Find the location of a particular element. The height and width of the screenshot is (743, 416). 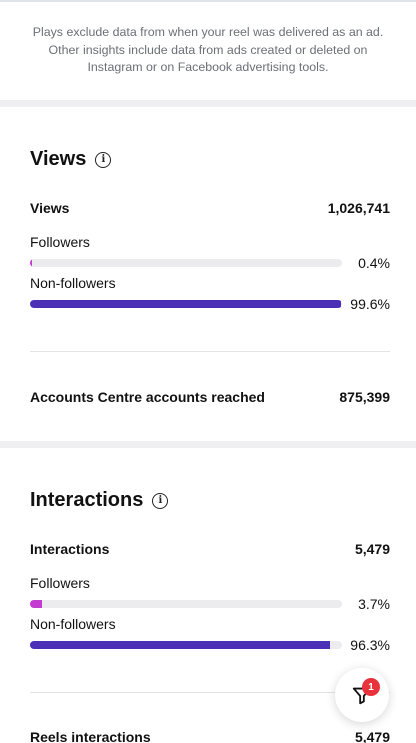

views-followers-bar is located at coordinates (186, 263).